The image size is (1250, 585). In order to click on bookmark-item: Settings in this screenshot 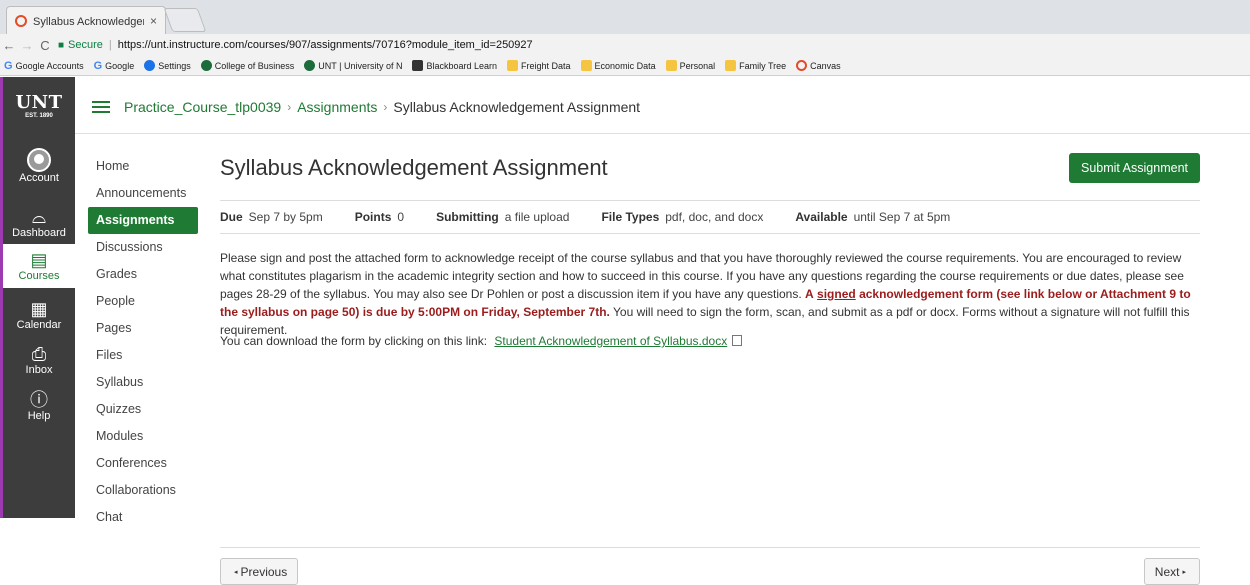, I will do `click(167, 65)`.